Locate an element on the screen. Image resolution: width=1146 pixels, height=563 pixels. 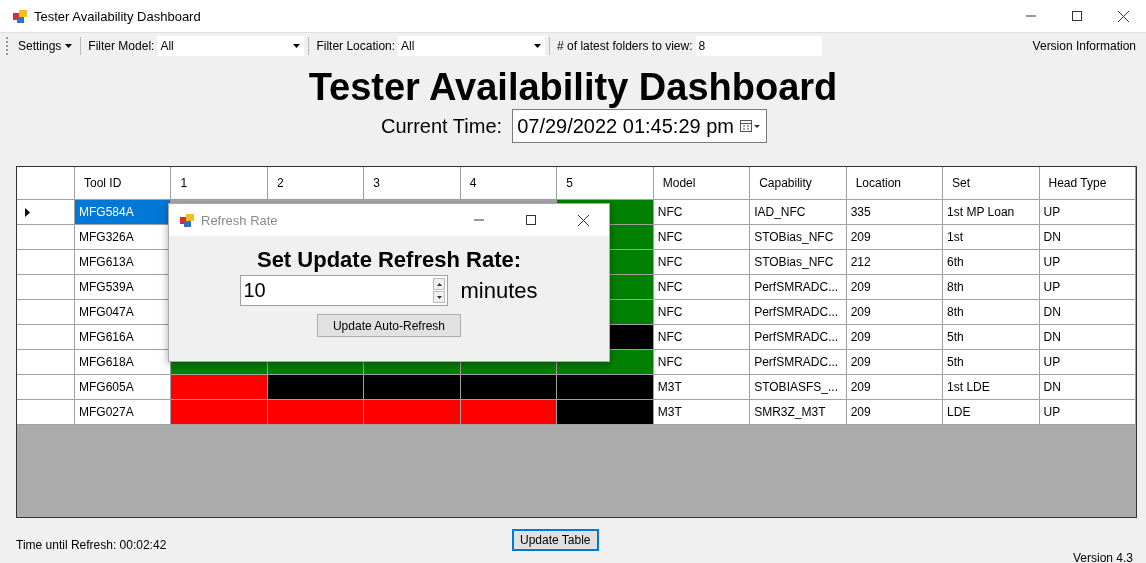
table-cell: MFG605A is located at coordinates (123, 387).